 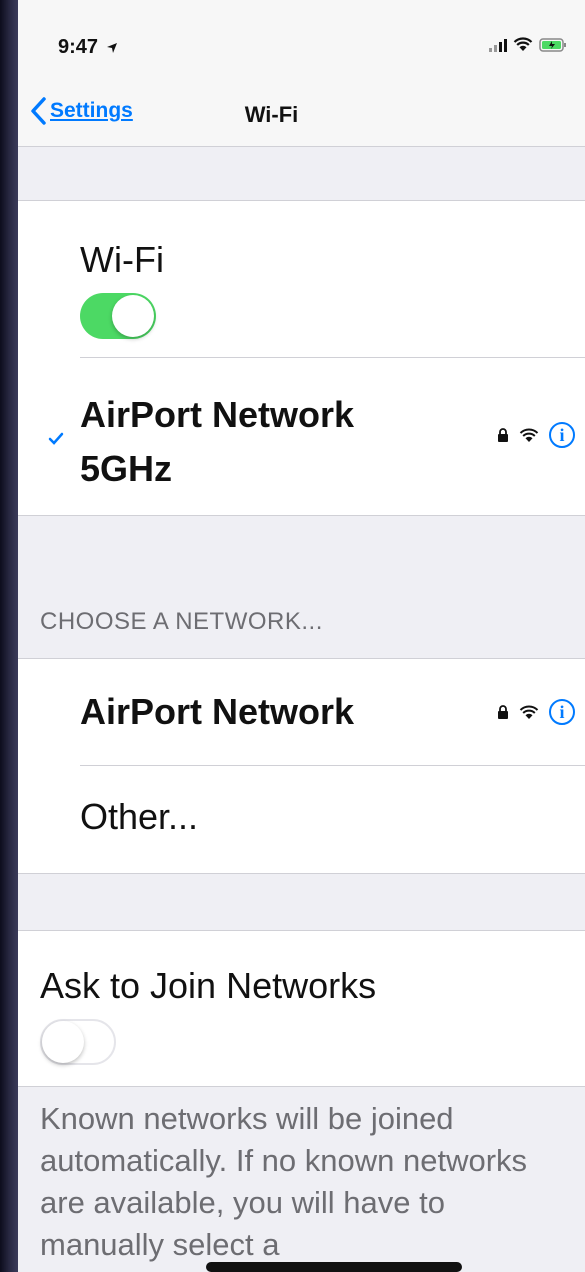 I want to click on wifi-toggle, so click(x=118, y=316).